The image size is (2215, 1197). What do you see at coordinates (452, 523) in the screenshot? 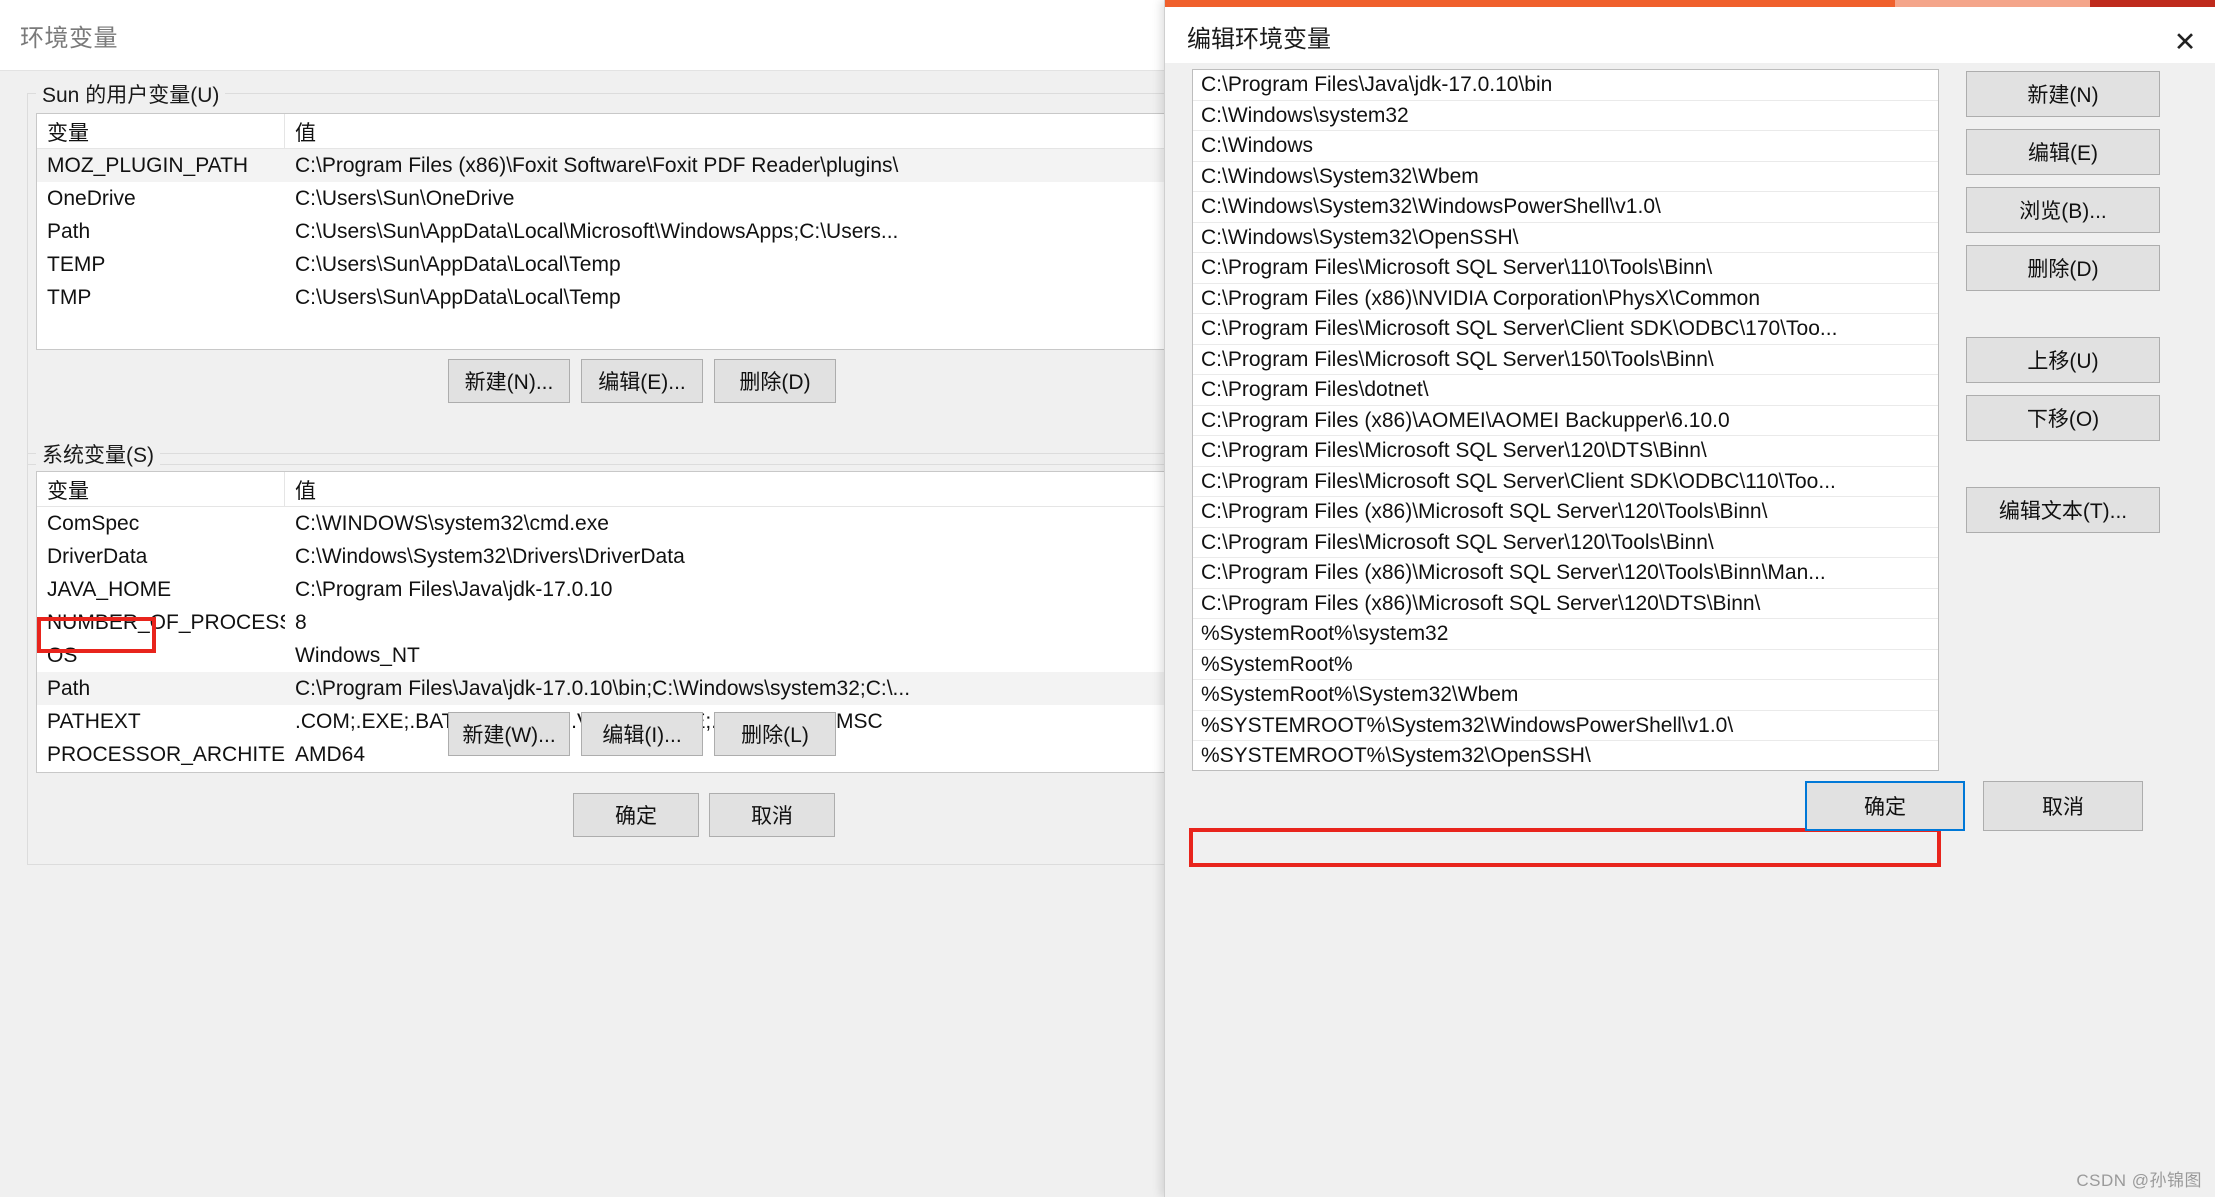
I see `system-var-value: C:\WINDOWS\system32\cmd.exe` at bounding box center [452, 523].